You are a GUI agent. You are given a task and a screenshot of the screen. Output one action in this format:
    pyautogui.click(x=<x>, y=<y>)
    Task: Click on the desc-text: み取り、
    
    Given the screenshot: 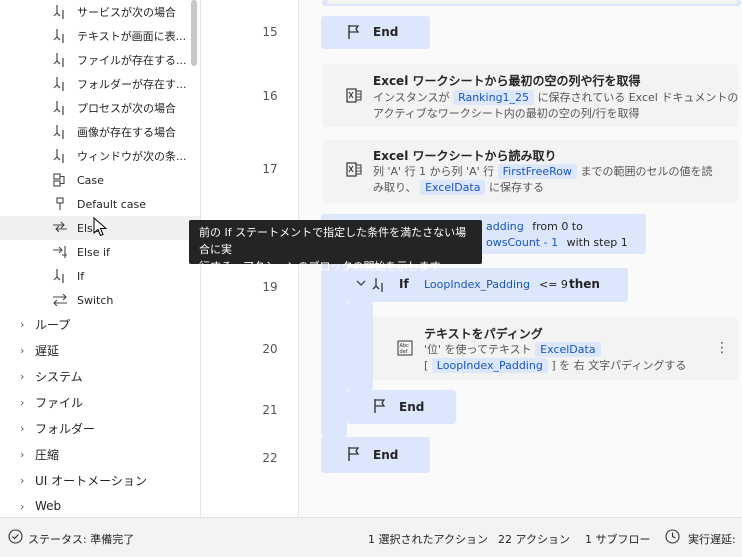 What is the action you would take?
    pyautogui.click(x=395, y=187)
    